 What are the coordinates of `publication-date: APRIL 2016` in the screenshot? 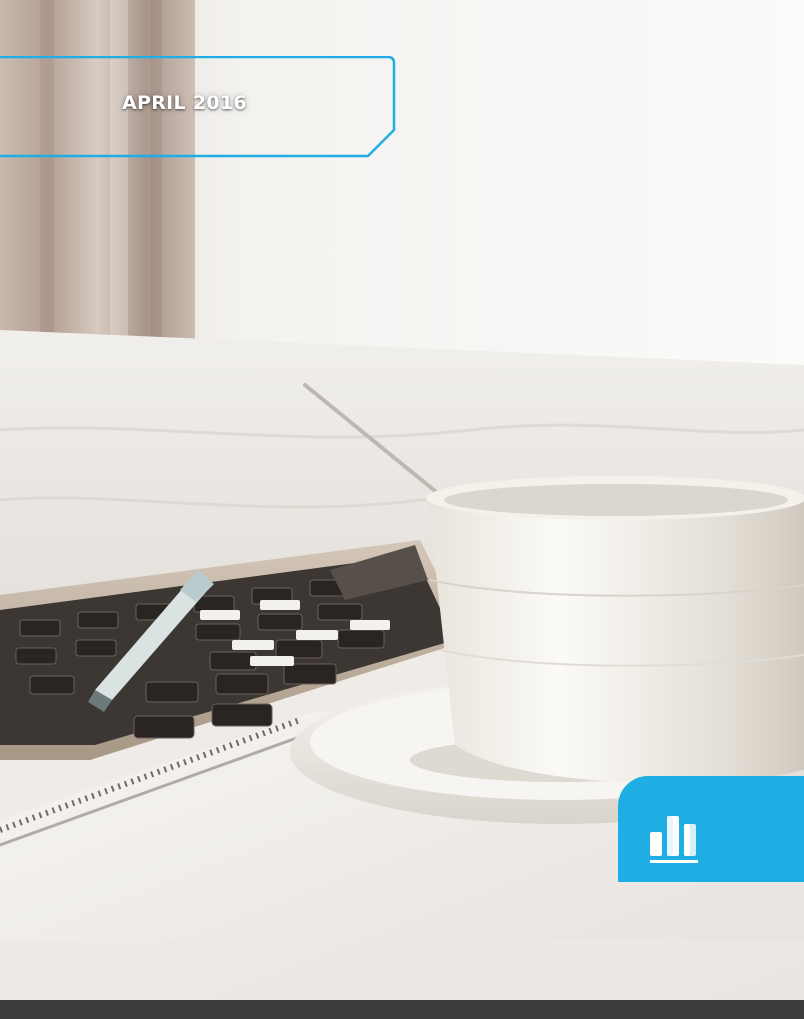 It's located at (184, 103).